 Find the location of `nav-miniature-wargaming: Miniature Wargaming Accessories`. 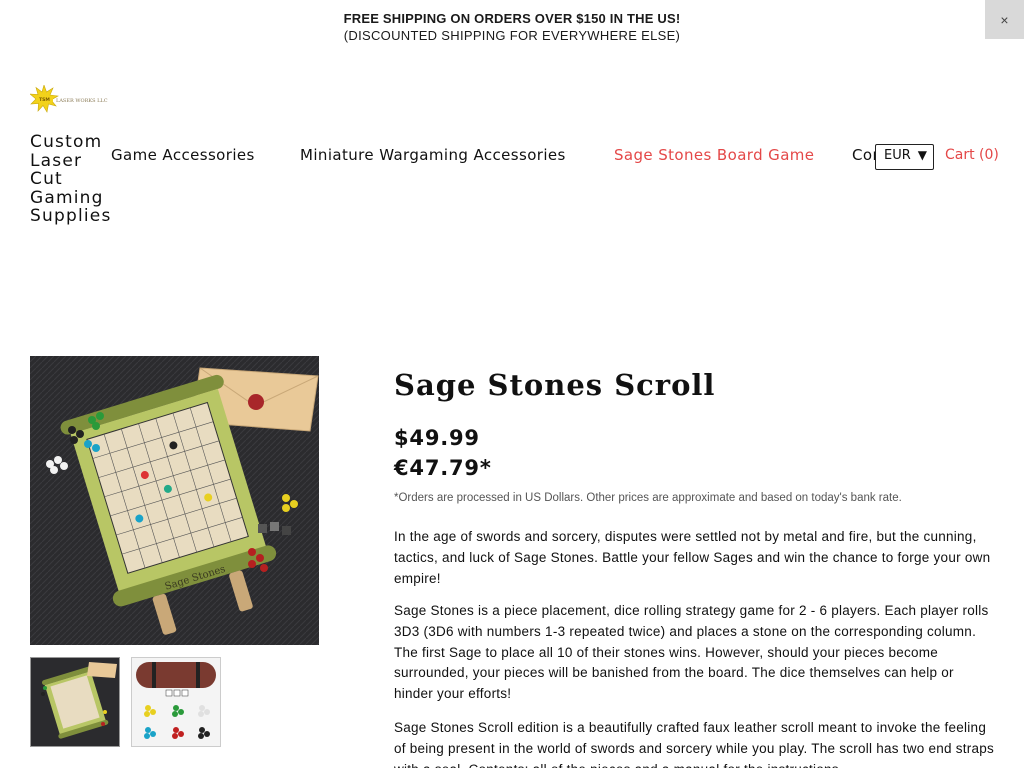

nav-miniature-wargaming: Miniature Wargaming Accessories is located at coordinates (433, 155).